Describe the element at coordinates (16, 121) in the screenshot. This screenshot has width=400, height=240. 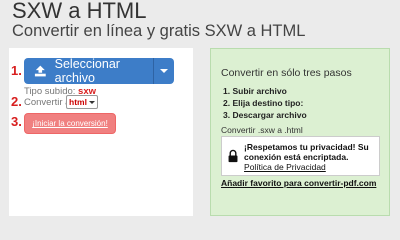
I see `step-3-number: 3.` at that location.